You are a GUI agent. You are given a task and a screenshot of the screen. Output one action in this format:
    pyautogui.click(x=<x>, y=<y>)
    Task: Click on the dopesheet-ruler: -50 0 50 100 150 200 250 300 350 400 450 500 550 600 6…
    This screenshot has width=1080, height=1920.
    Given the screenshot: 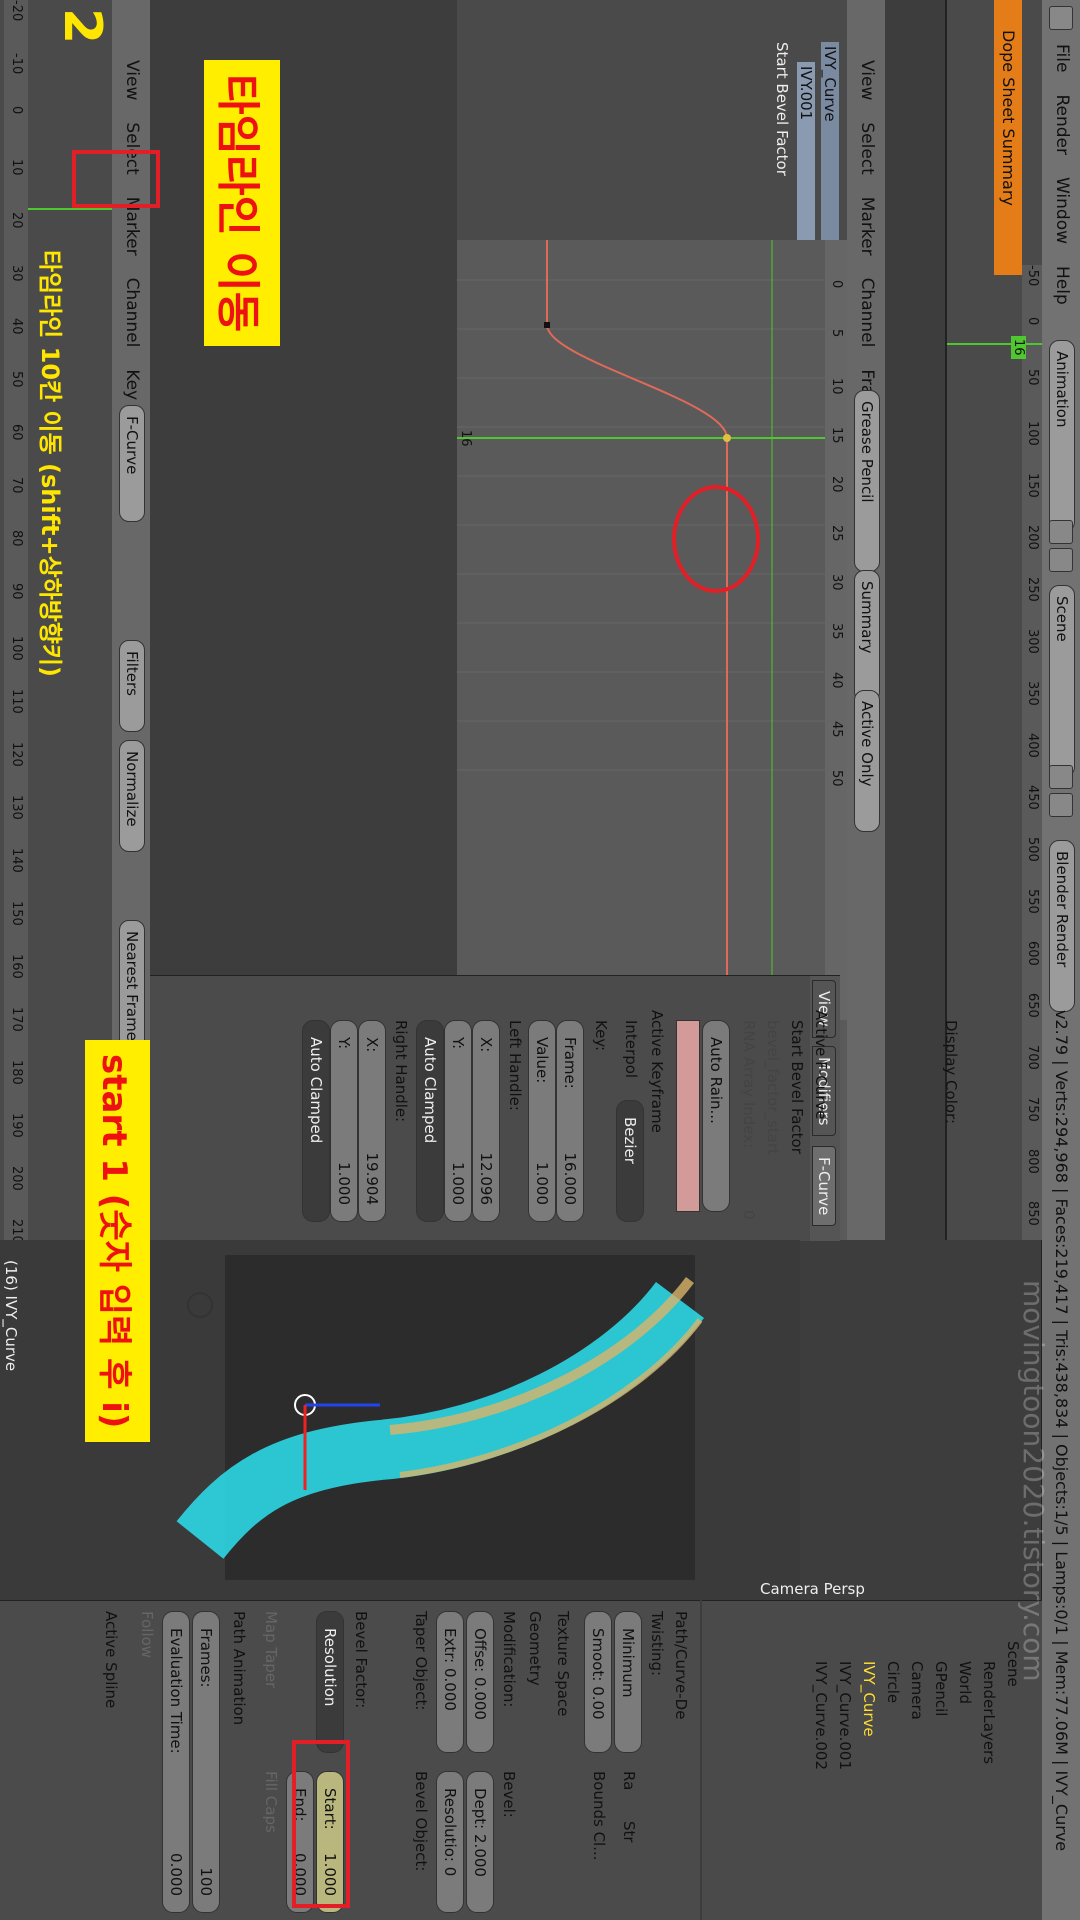 What is the action you would take?
    pyautogui.click(x=1032, y=752)
    